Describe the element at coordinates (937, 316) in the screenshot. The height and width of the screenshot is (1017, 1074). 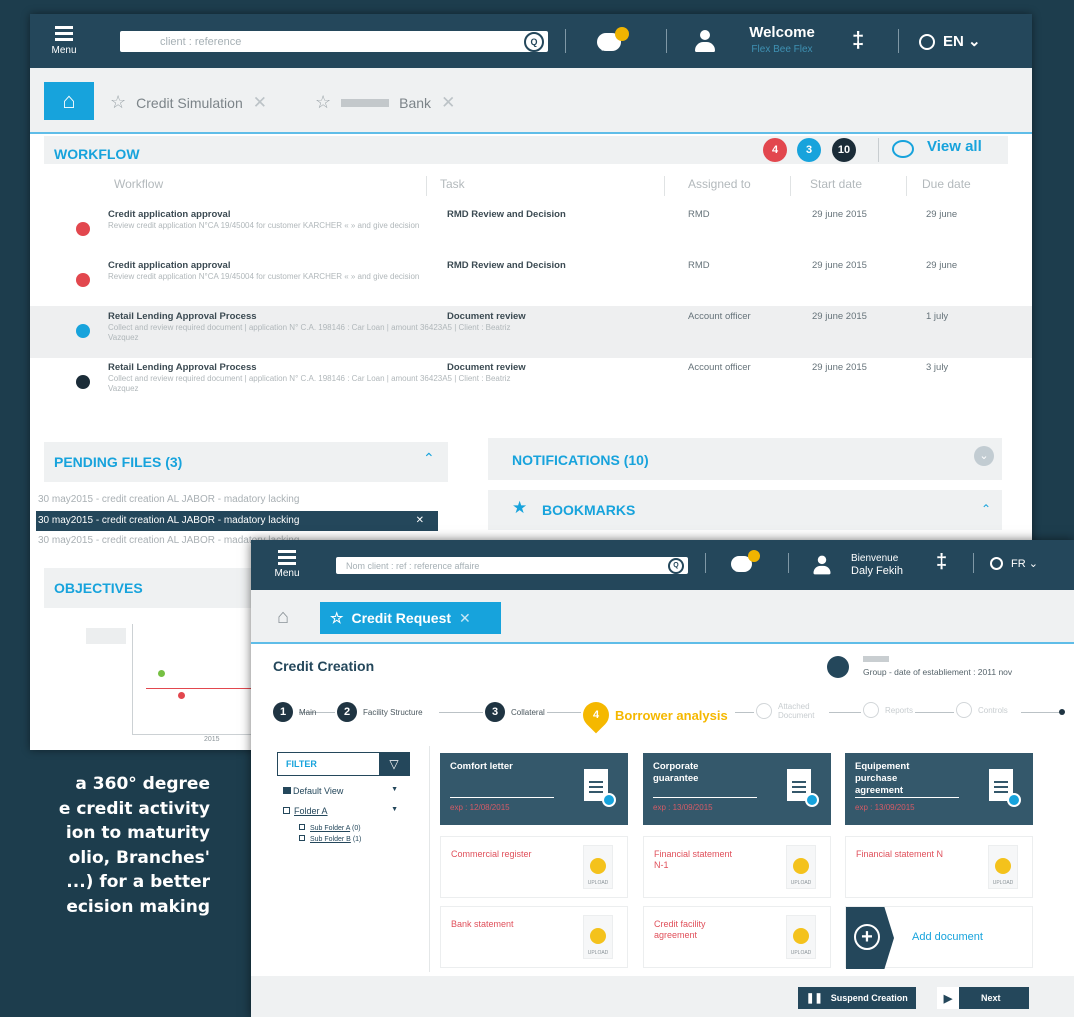
I see `workflow-due-date: 1 july` at that location.